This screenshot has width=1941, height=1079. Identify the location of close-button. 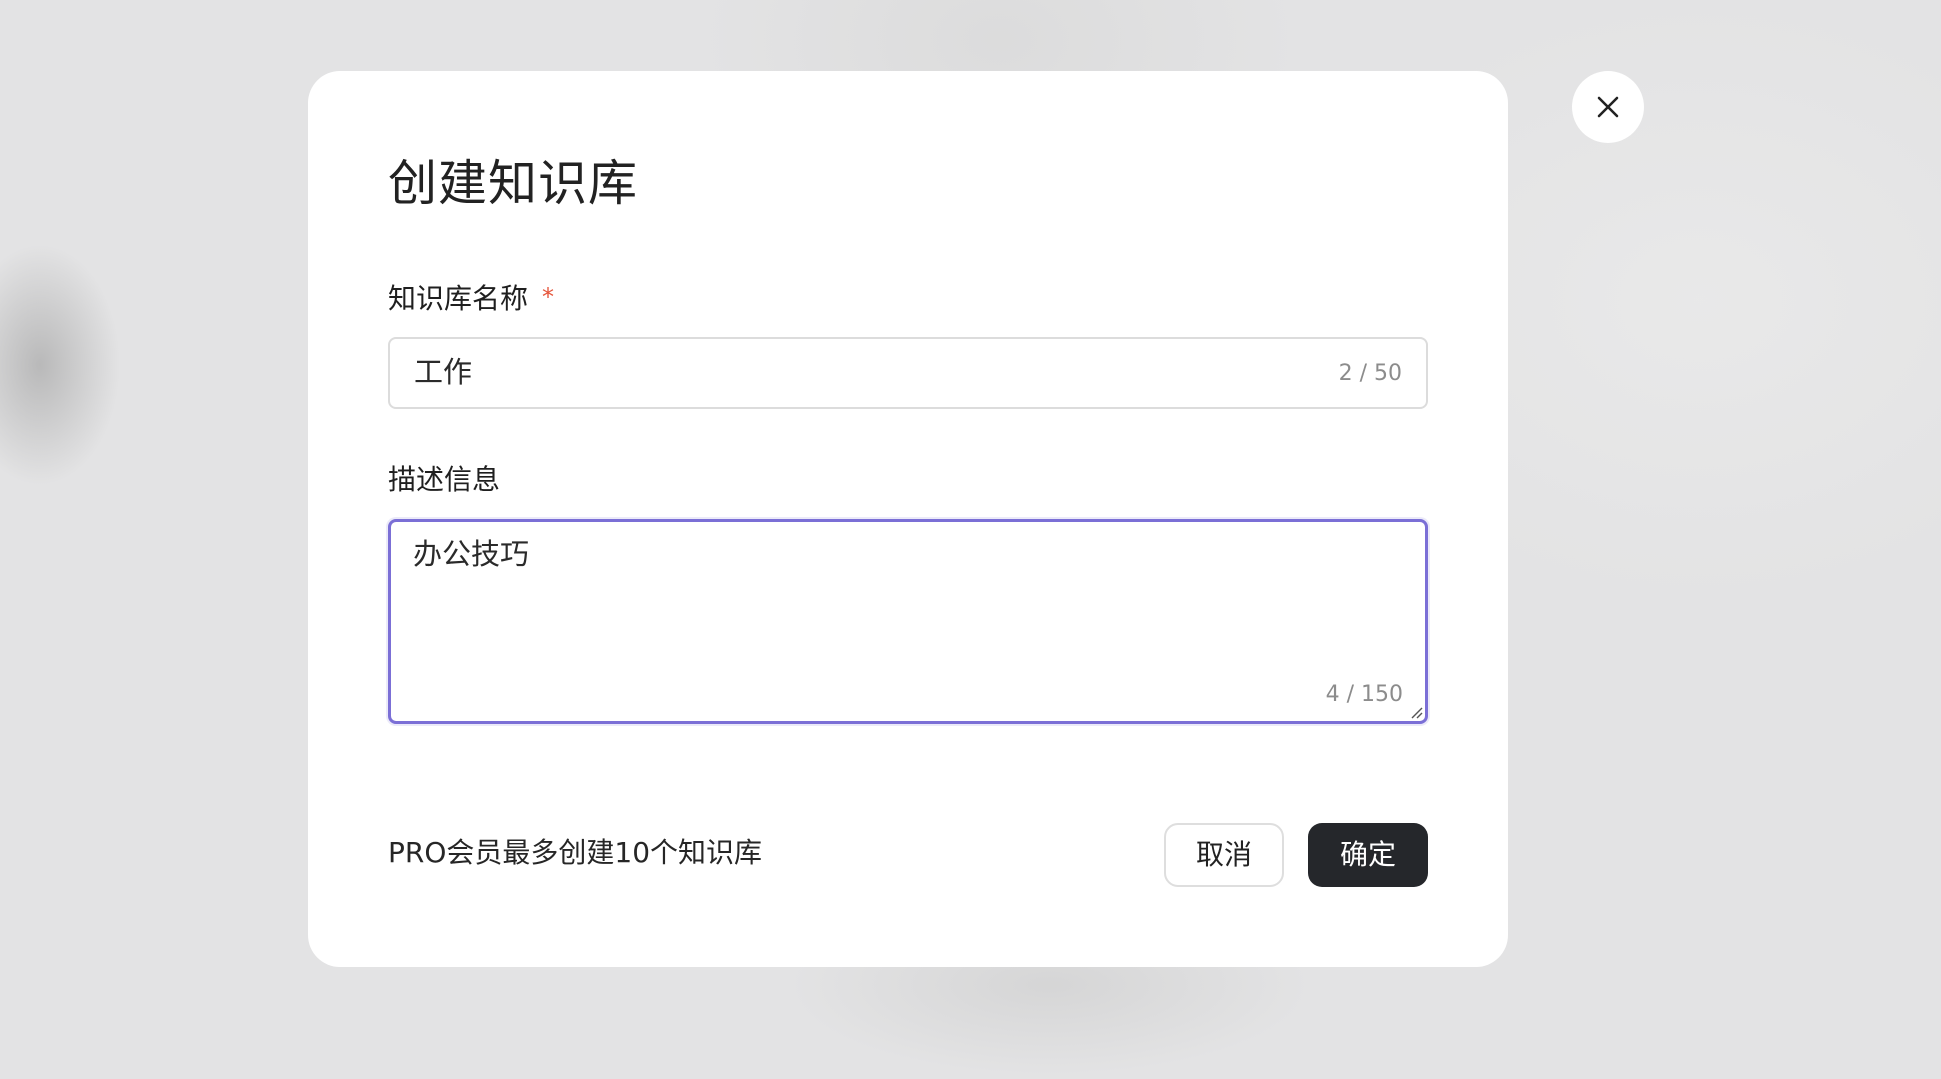
(1608, 107).